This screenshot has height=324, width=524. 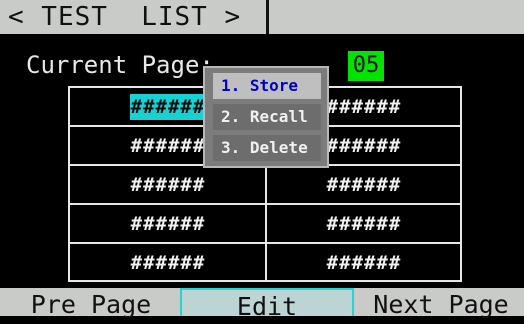 What do you see at coordinates (366, 66) in the screenshot?
I see `current-page-value: 05` at bounding box center [366, 66].